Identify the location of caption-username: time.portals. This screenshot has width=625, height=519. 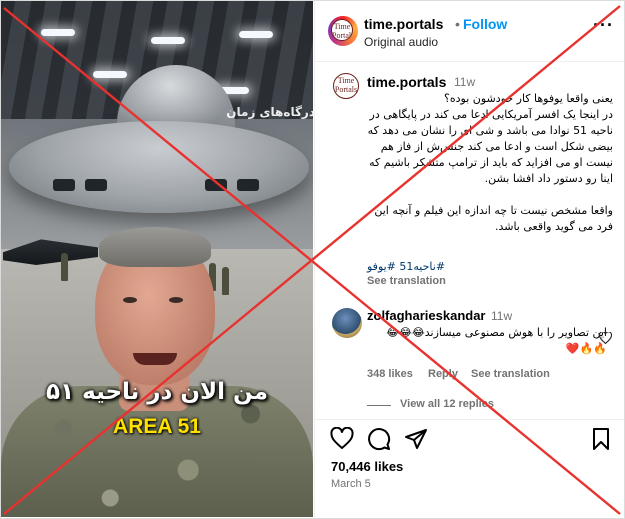
(406, 82).